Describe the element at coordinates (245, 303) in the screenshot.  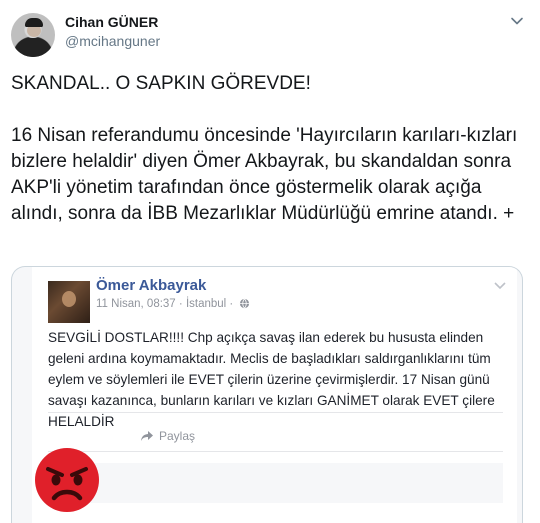
I see `globe-icon` at that location.